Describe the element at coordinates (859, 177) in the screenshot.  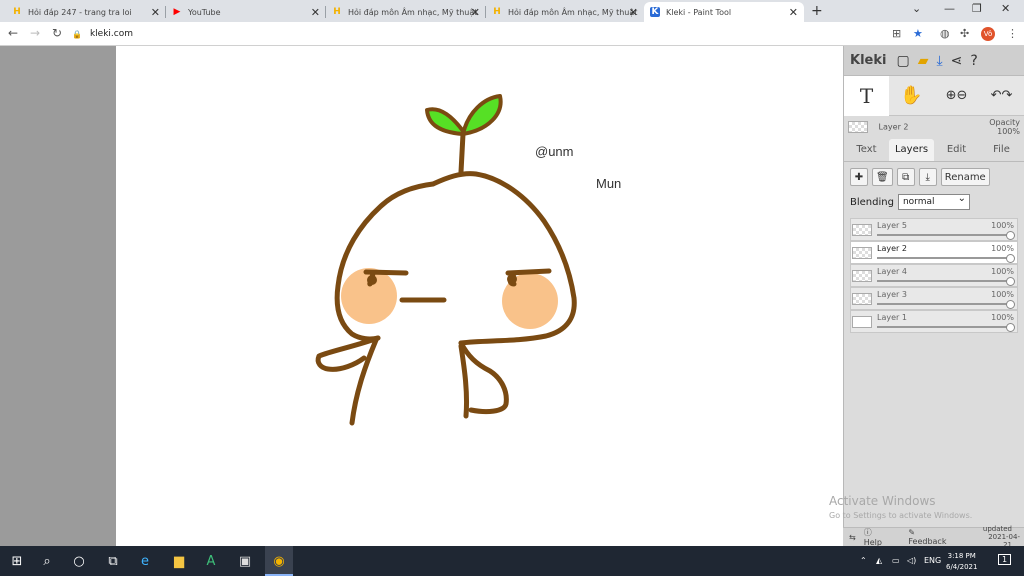
I see `add-layer-button: ✚` at that location.